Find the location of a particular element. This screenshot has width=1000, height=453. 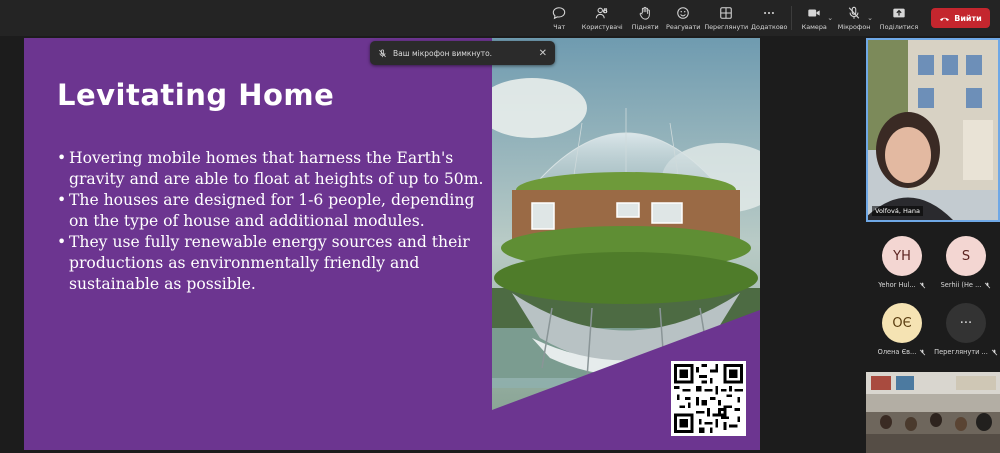

more-avatar: ··· is located at coordinates (966, 323).